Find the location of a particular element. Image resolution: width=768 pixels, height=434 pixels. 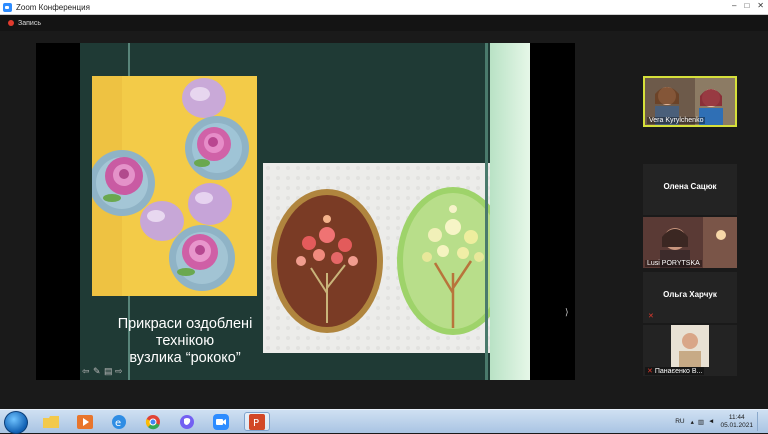

clock-time: 11:44 is located at coordinates (736, 417).